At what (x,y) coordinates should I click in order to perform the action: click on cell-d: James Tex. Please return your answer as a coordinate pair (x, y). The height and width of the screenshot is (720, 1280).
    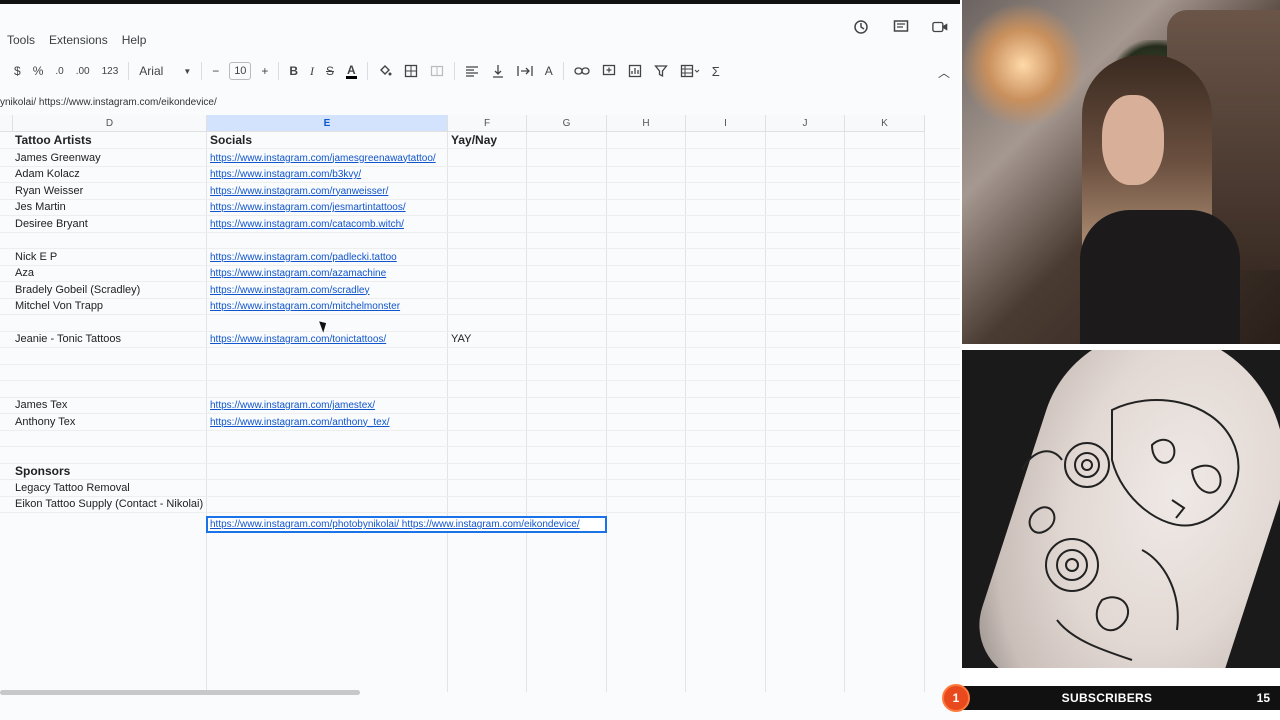
    Looking at the image, I should click on (41, 405).